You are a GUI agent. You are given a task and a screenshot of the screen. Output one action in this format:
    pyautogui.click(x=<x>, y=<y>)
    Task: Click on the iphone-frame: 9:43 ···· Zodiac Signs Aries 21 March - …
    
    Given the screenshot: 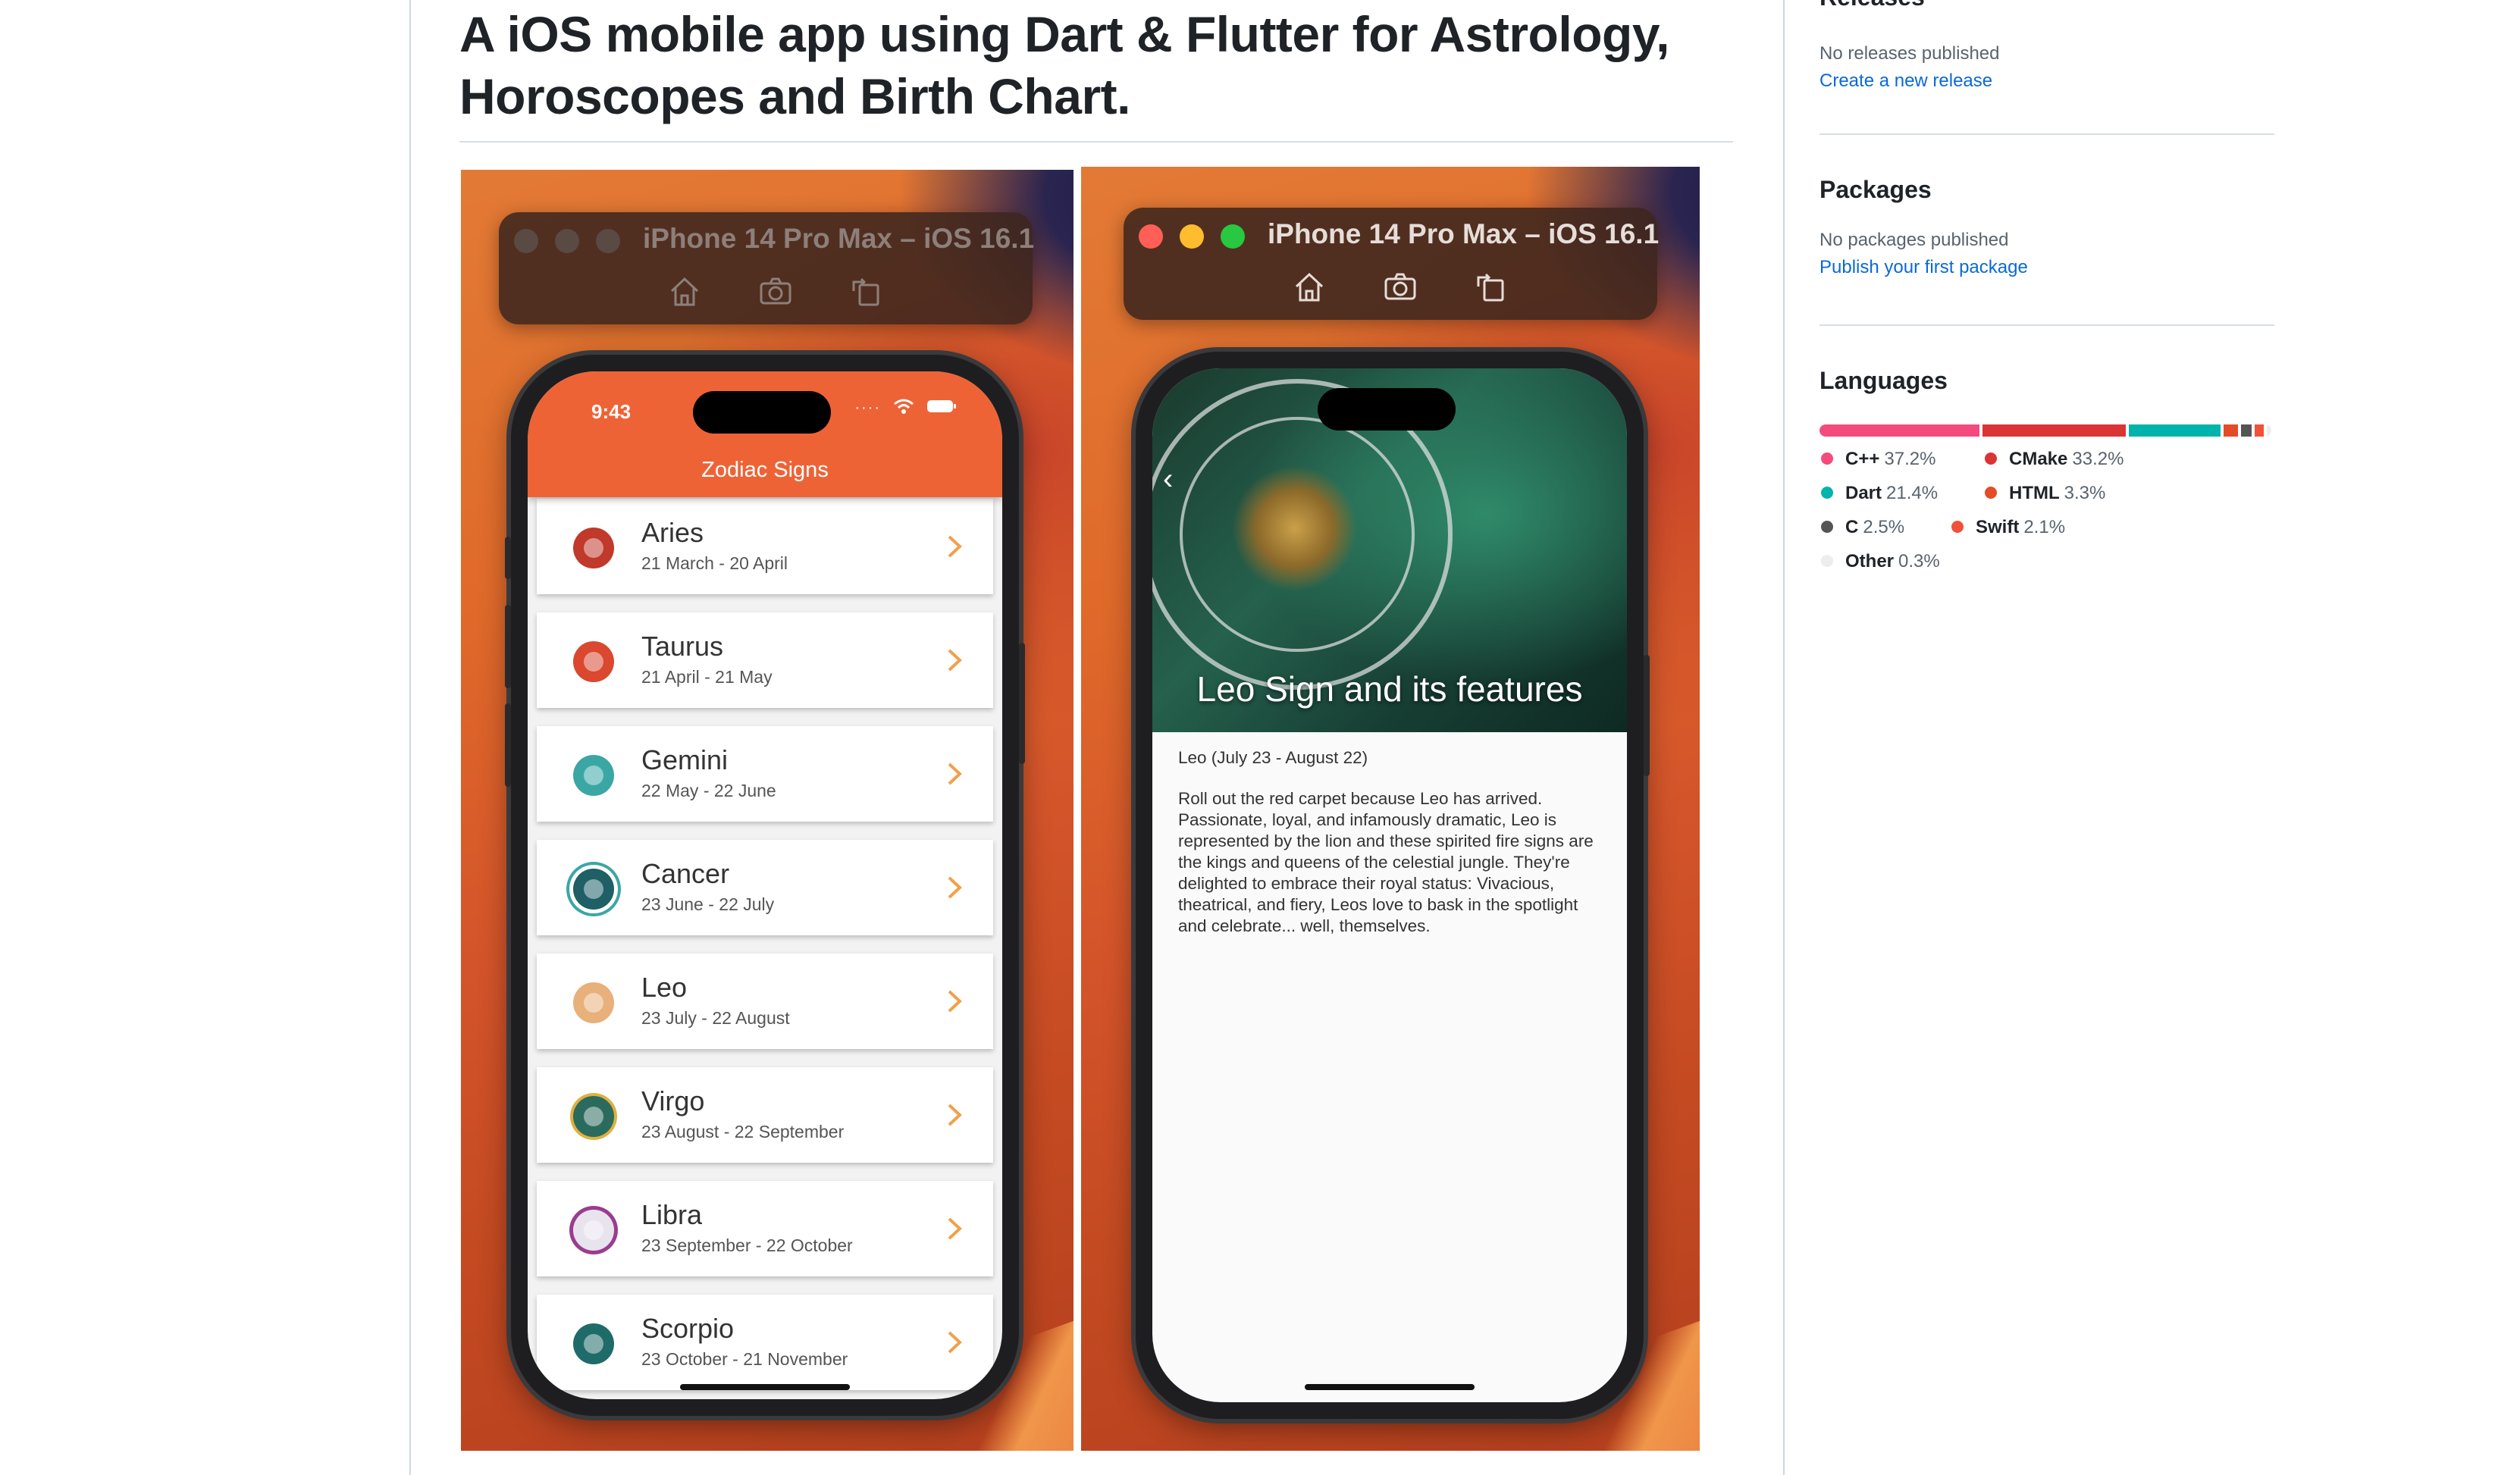 What is the action you would take?
    pyautogui.click(x=765, y=885)
    